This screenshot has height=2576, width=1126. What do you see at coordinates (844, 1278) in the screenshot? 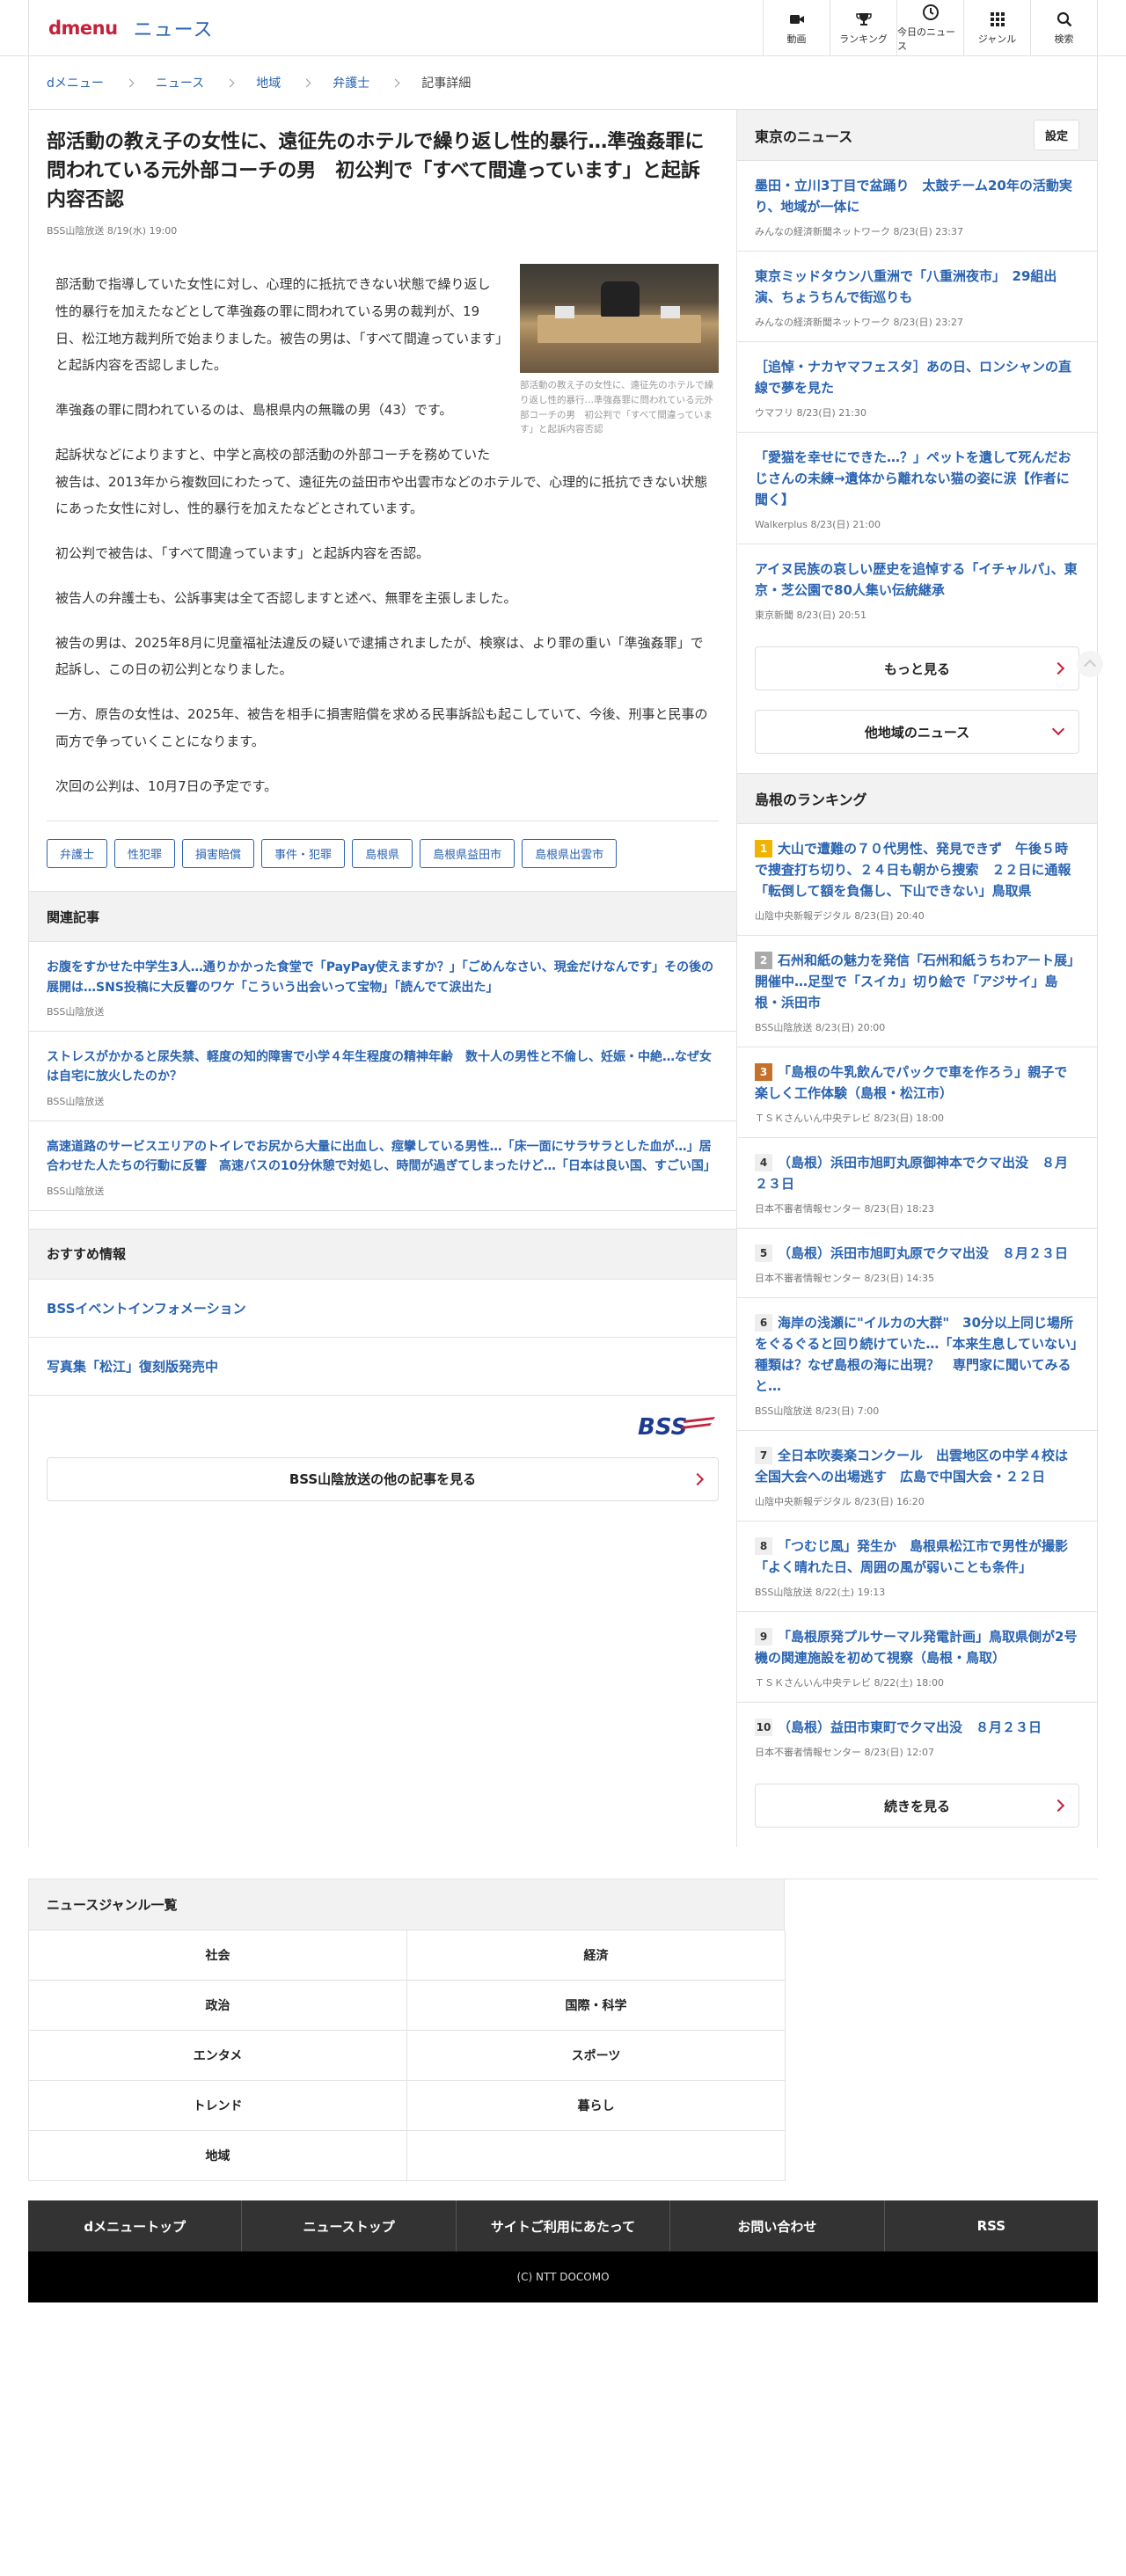
I see `ranking-source: 日本不審者情報センター 8/23(日) 14:35` at bounding box center [844, 1278].